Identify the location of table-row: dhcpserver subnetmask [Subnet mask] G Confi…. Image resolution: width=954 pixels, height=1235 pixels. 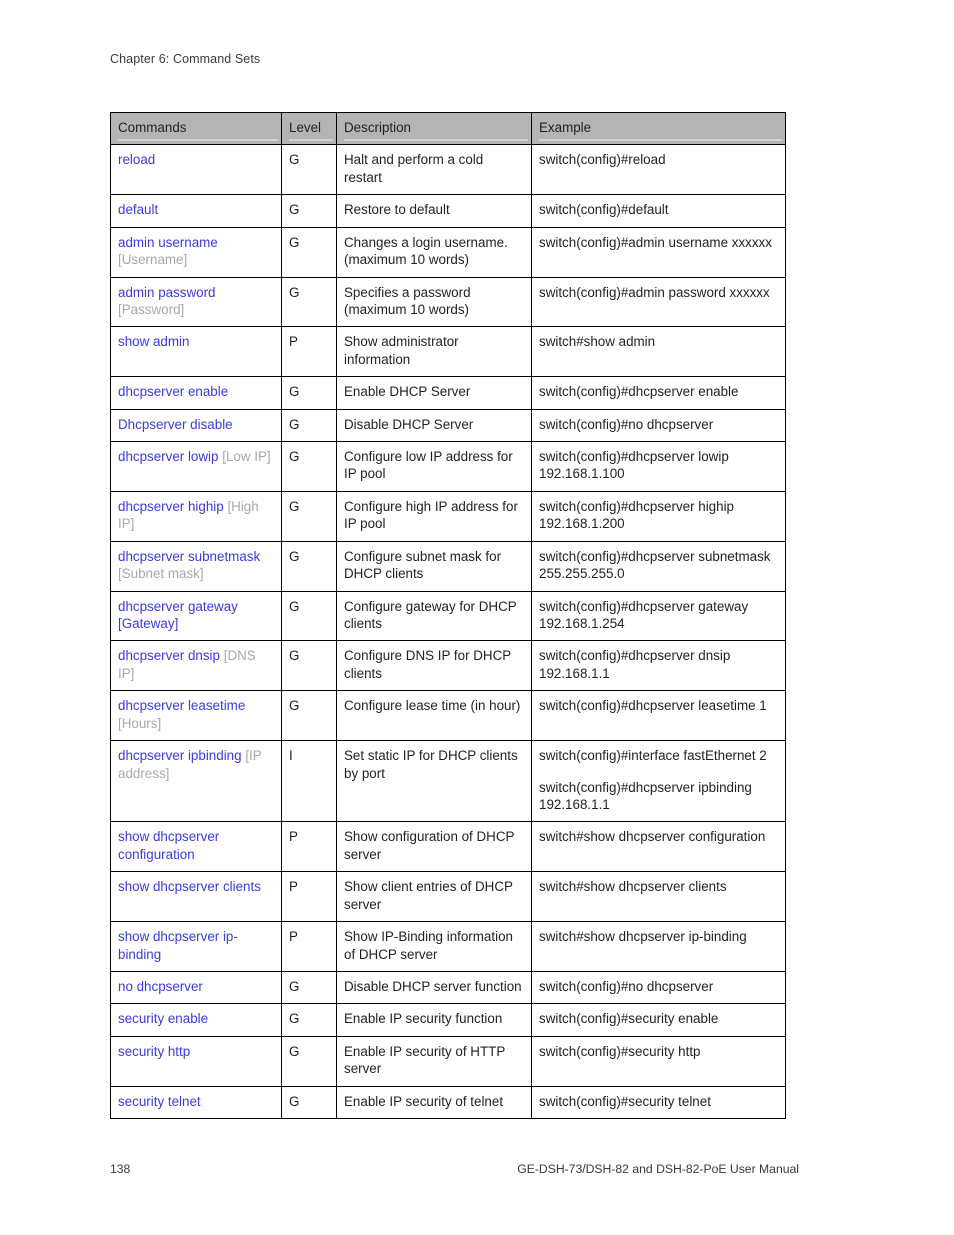
(448, 566).